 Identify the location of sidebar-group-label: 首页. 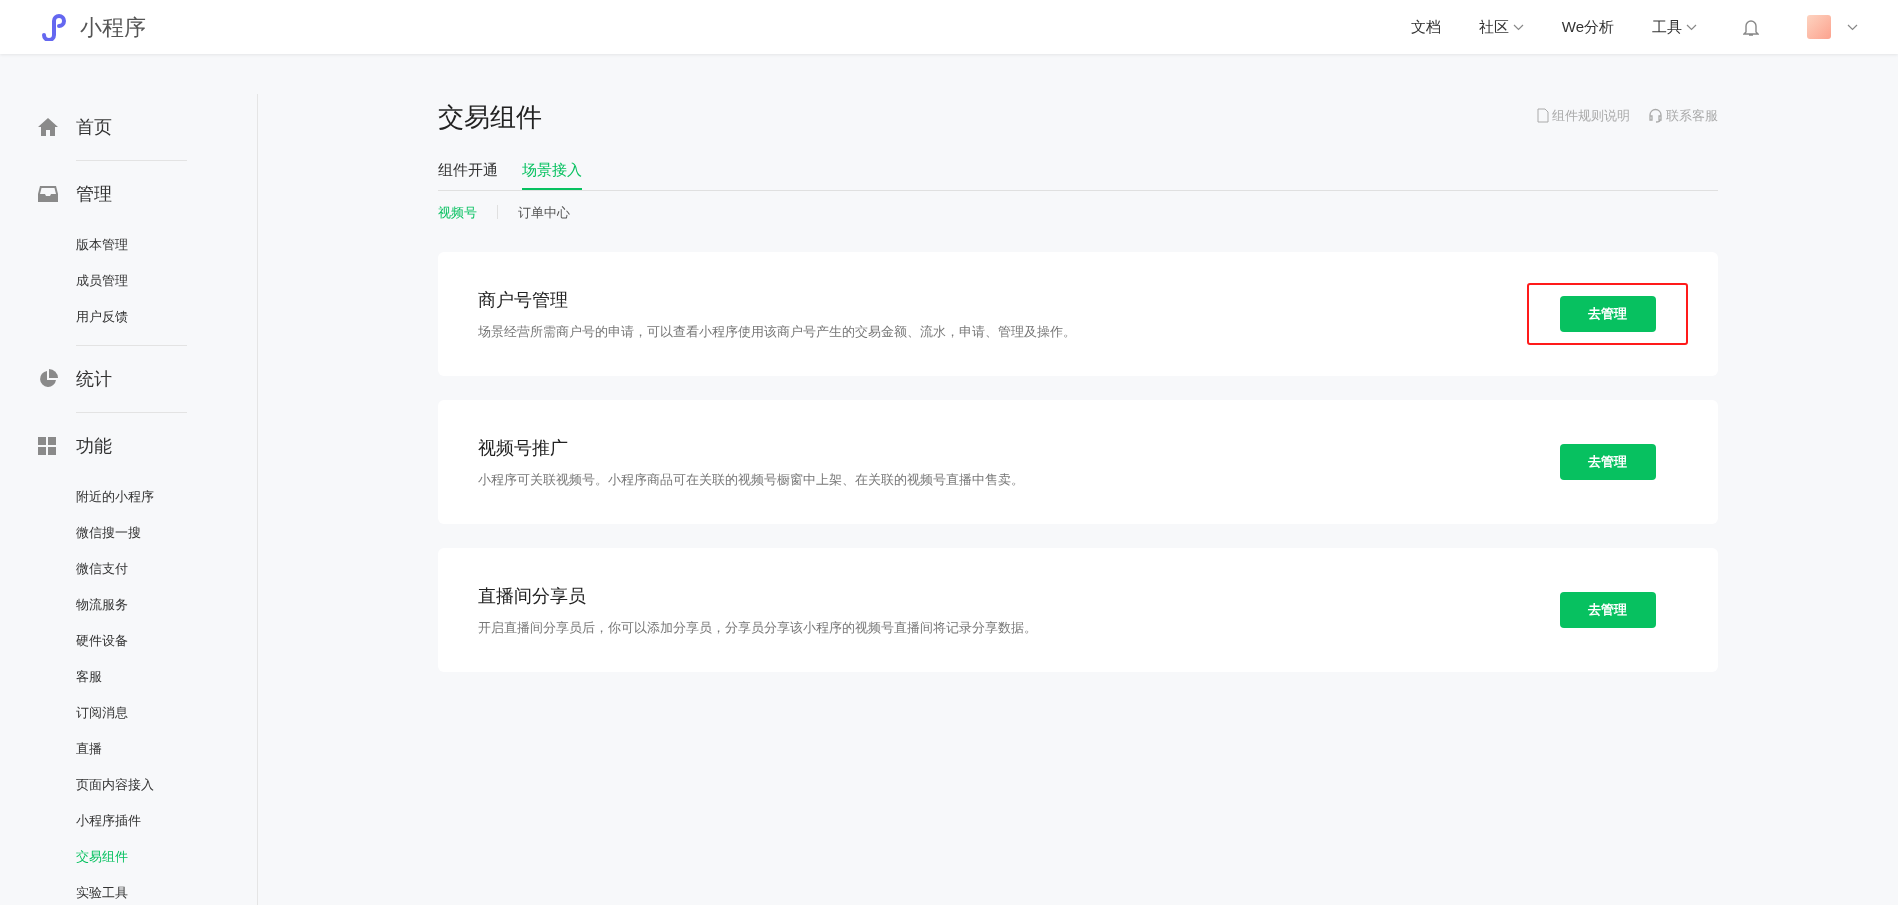
(94, 127).